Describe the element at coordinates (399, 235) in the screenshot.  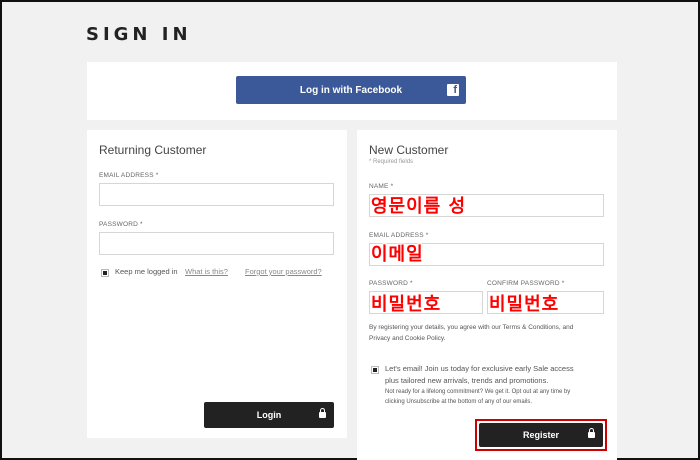
I see `register-email-label: EMAIL ADDRESS *` at that location.